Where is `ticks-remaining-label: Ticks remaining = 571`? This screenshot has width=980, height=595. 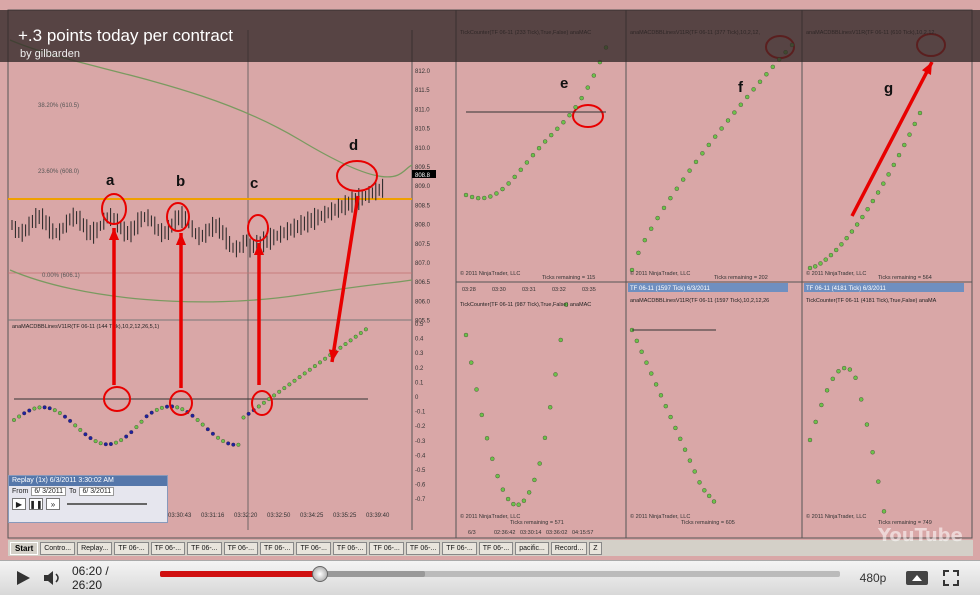
ticks-remaining-label: Ticks remaining = 571 is located at coordinates (537, 523).